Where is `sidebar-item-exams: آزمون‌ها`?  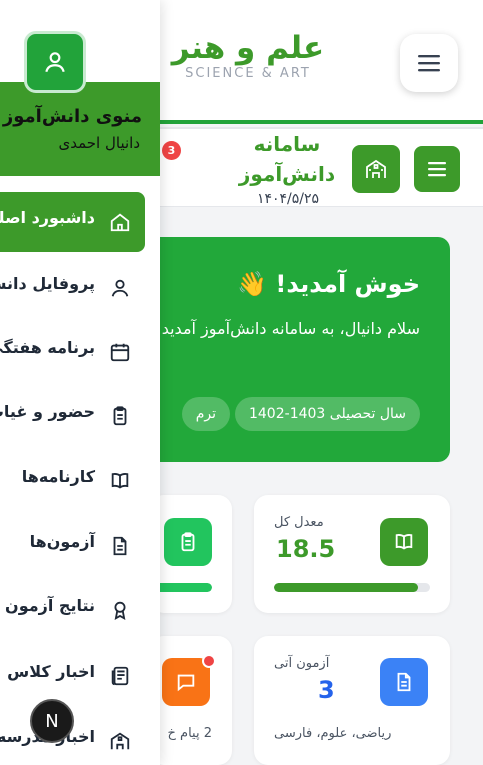 sidebar-item-exams: آزمون‌ها is located at coordinates (72, 546).